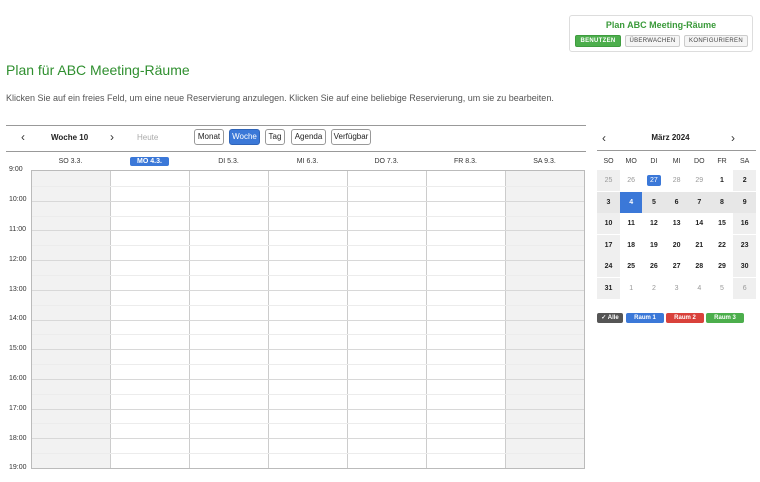 This screenshot has height=482, width=760. I want to click on prev-week-icon: ‹, so click(23, 137).